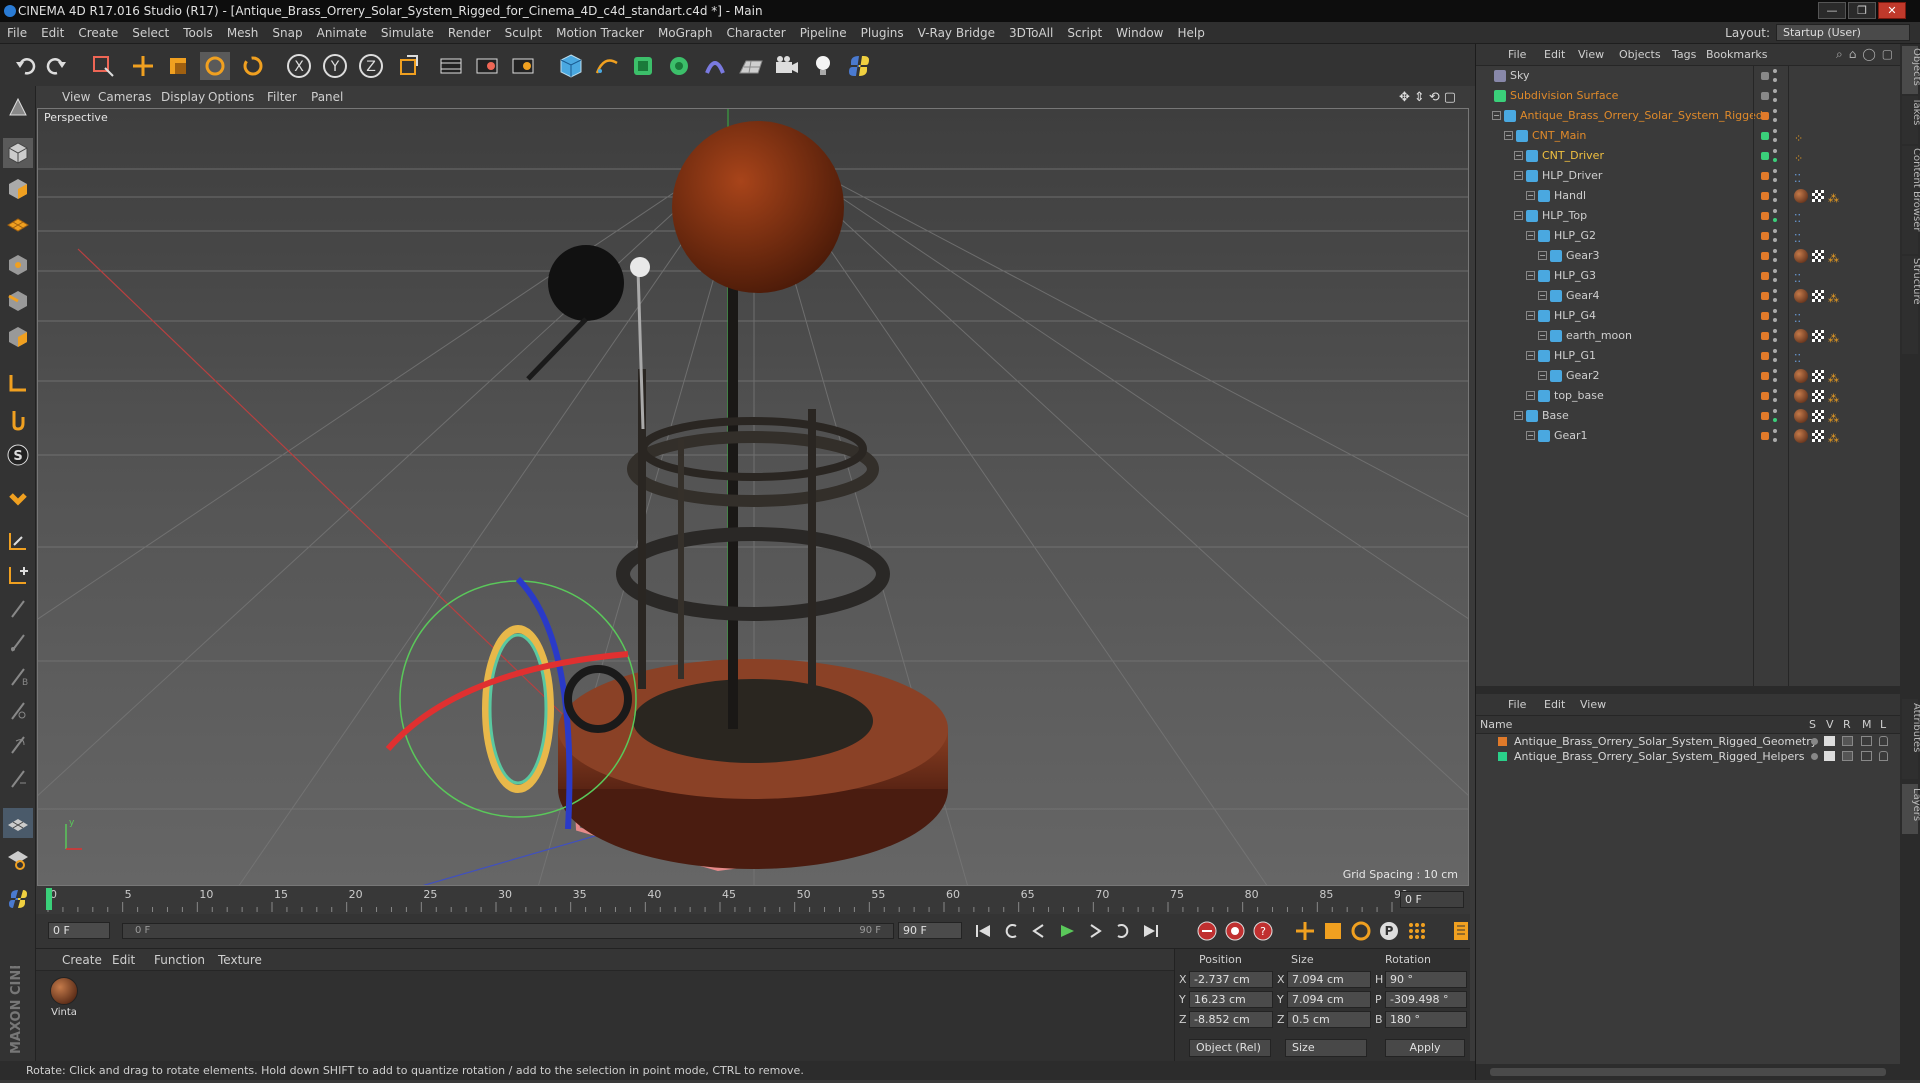 This screenshot has height=1083, width=1920. Describe the element at coordinates (103, 66) in the screenshot. I see `live-selection-icon` at that location.